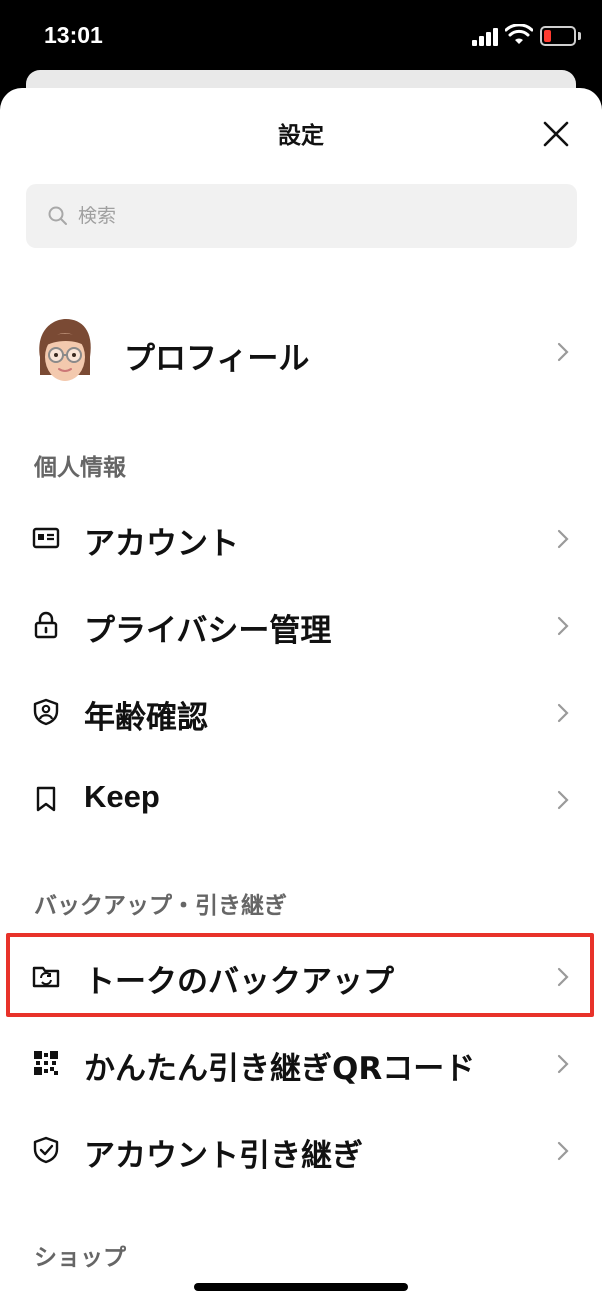  What do you see at coordinates (300, 975) in the screenshot?
I see `highlight-box` at bounding box center [300, 975].